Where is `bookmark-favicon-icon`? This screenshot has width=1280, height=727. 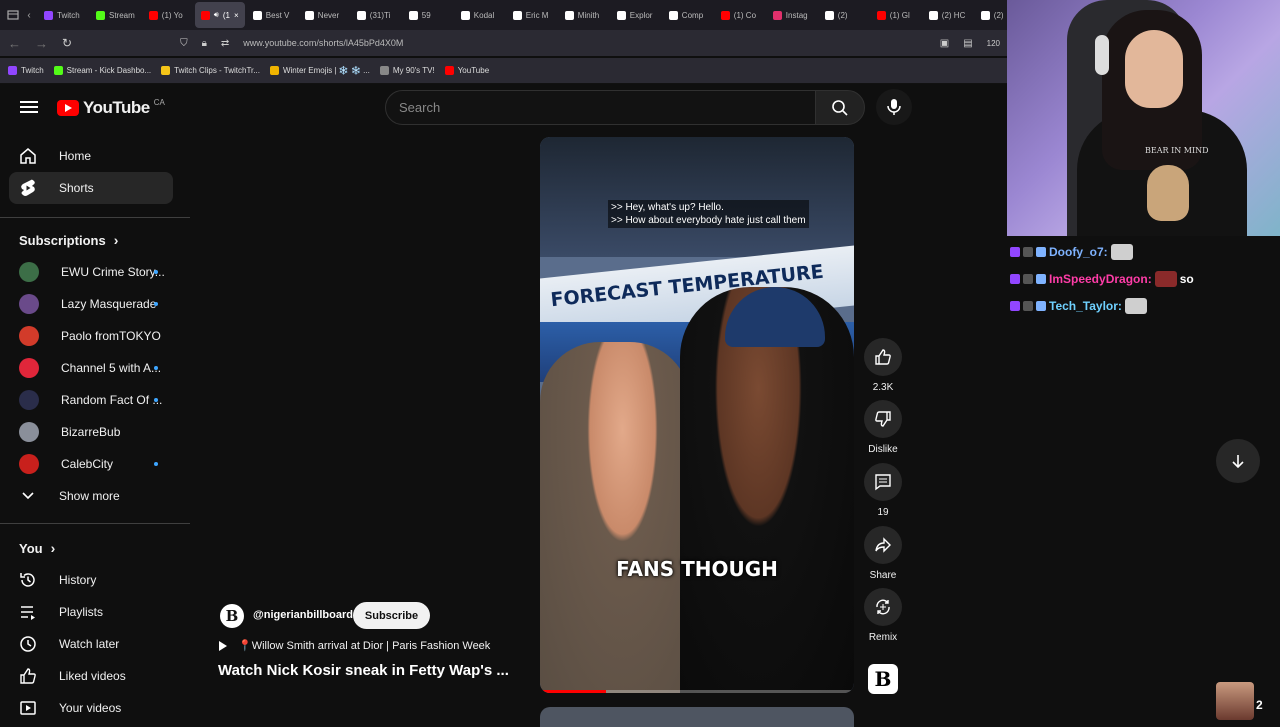
bookmark-favicon-icon is located at coordinates (384, 70).